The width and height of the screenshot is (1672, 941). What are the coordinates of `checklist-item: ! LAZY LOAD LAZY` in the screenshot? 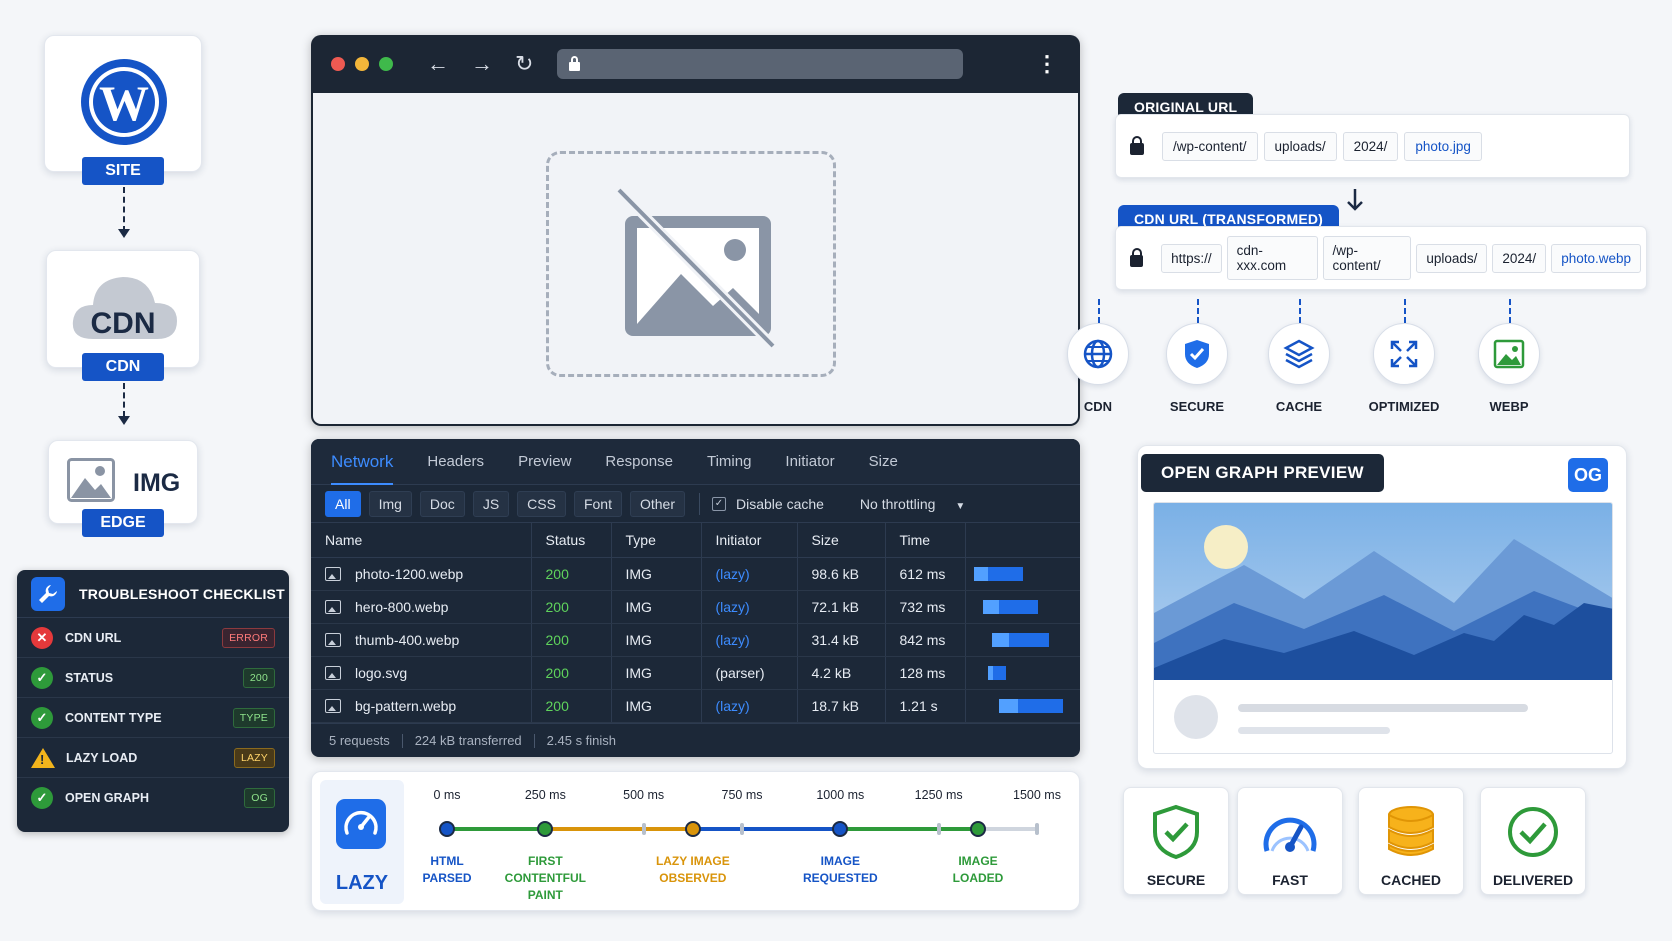 It's located at (153, 758).